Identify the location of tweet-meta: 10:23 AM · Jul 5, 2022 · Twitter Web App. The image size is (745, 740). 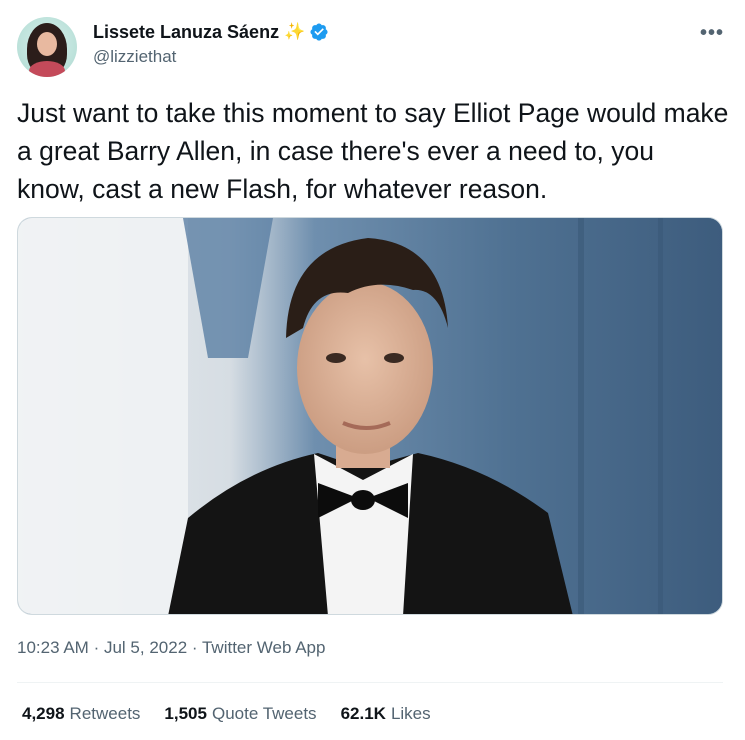
(171, 648).